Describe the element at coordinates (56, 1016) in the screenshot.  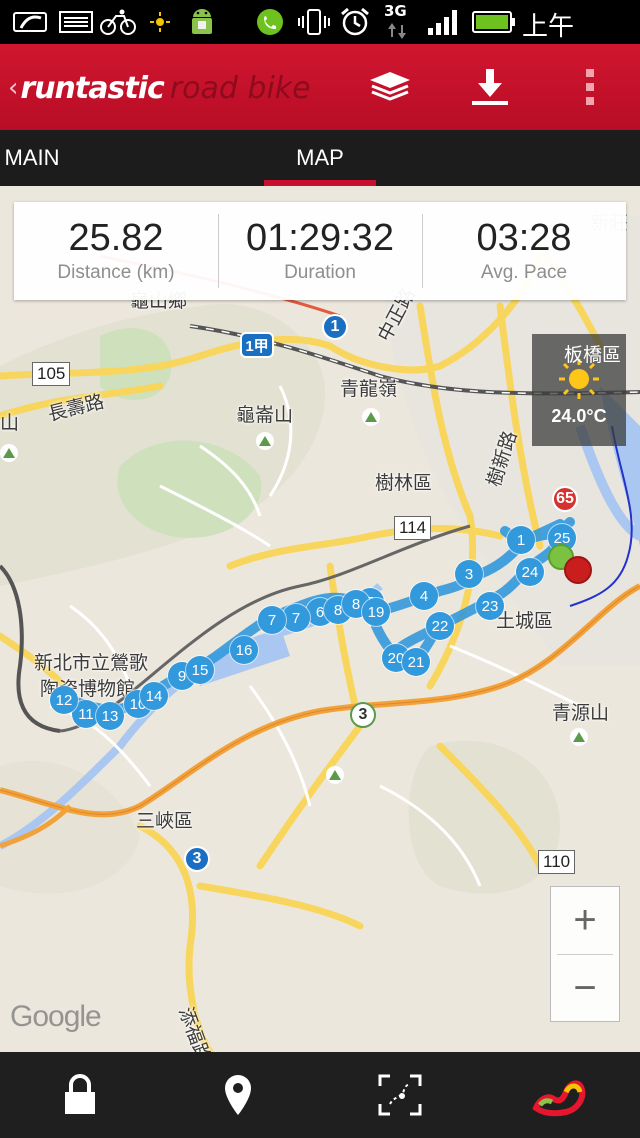
I see `google-attribution: Google` at that location.